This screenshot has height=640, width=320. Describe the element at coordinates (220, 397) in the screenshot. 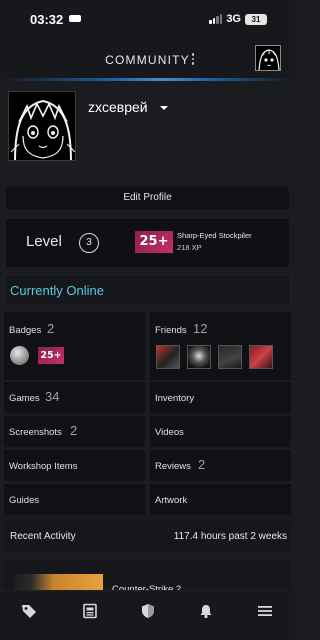

I see `inventory-cell: Inventory` at that location.